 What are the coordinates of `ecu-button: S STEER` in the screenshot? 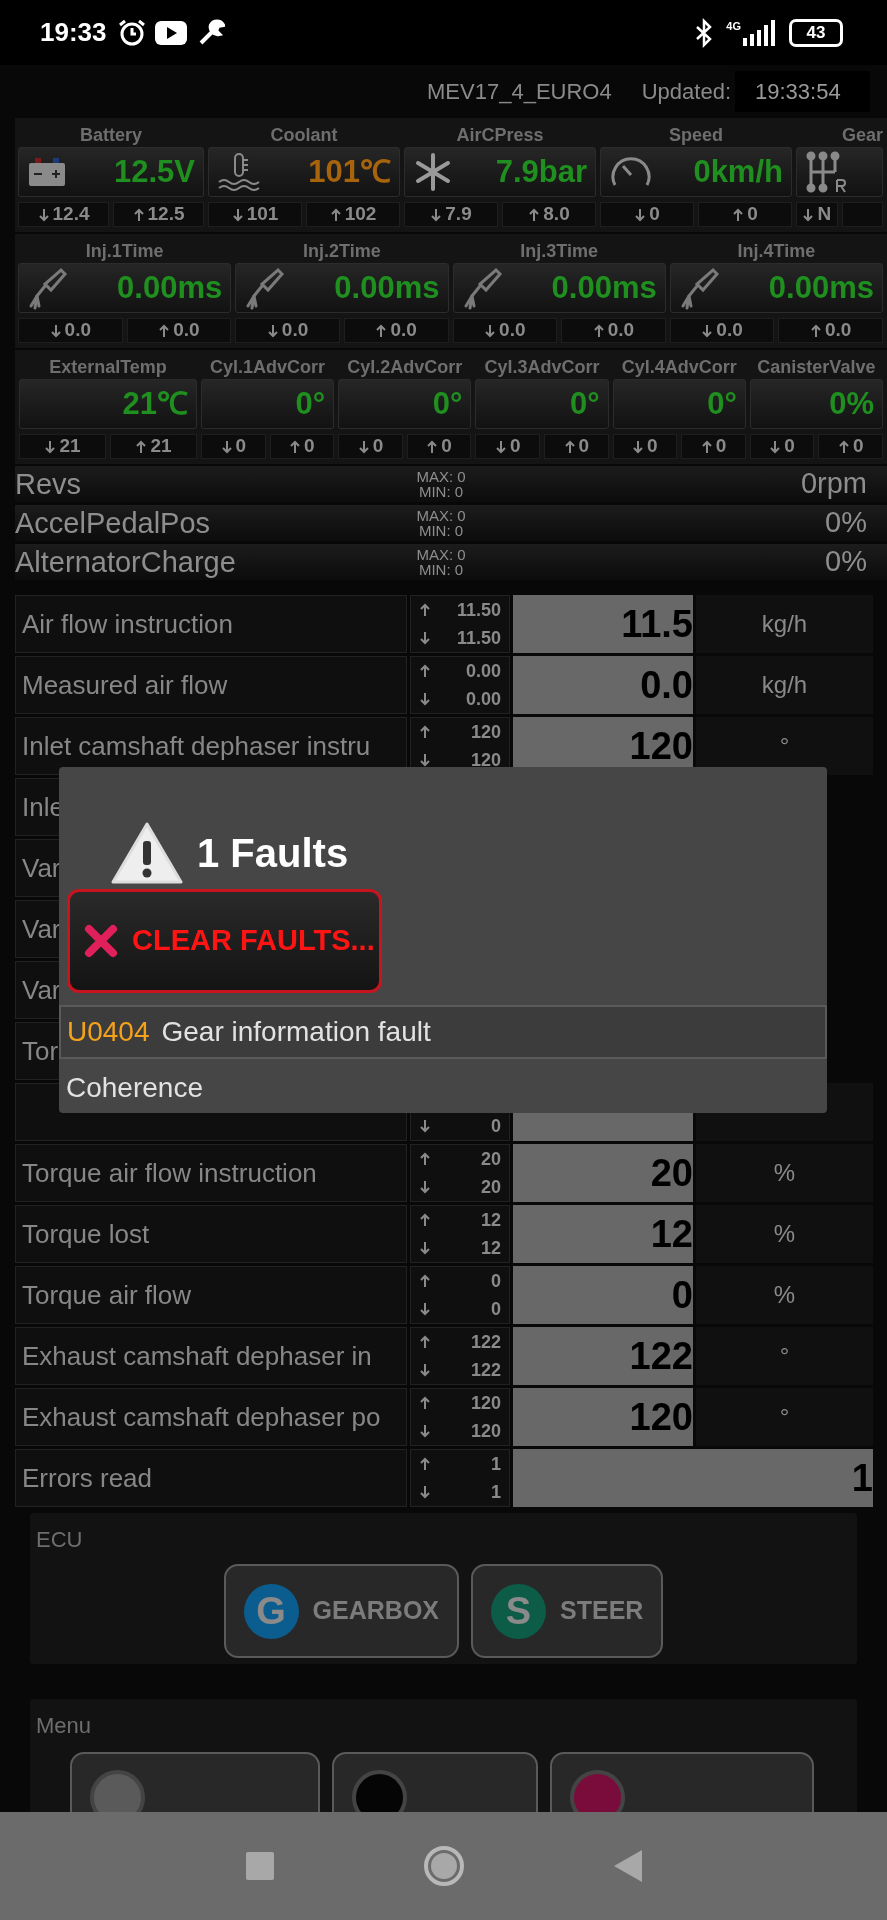 It's located at (567, 1611).